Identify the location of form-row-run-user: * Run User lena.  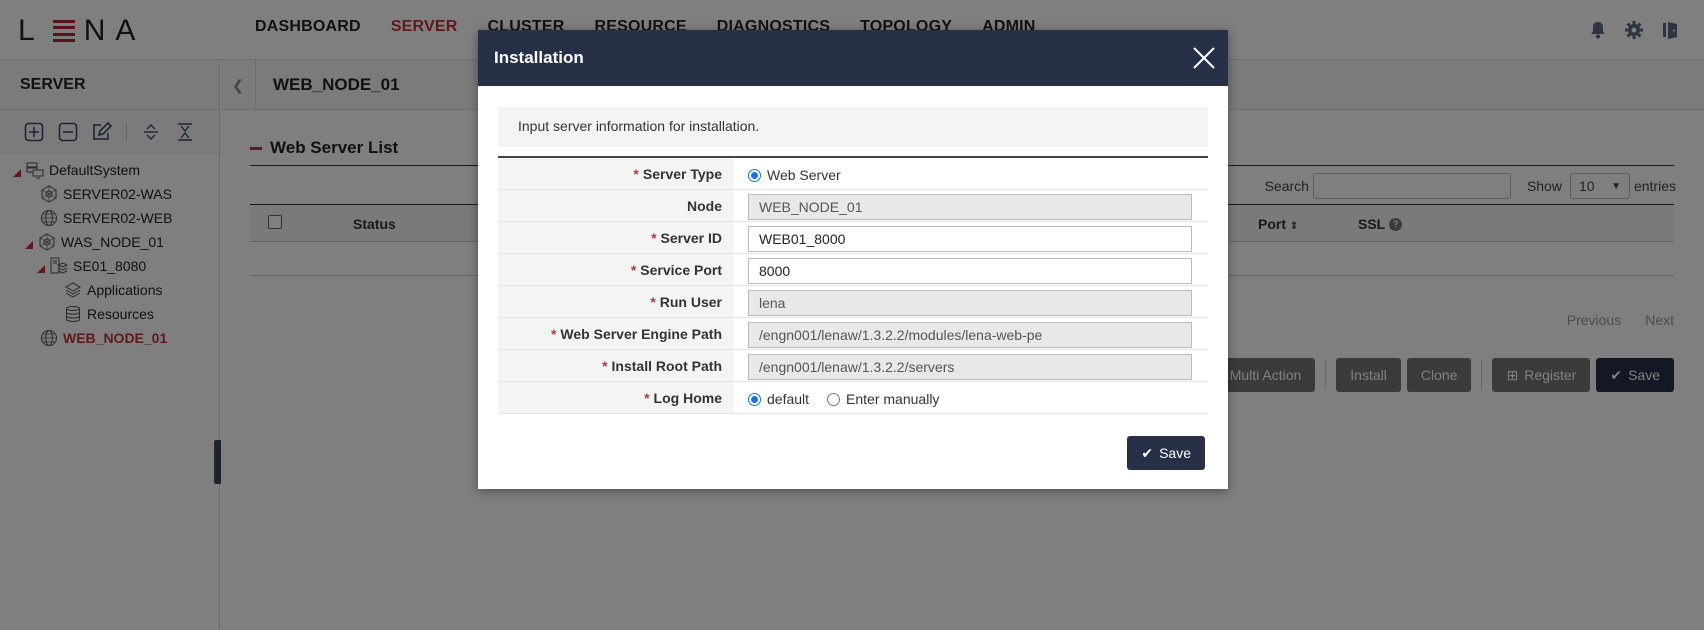
(853, 302).